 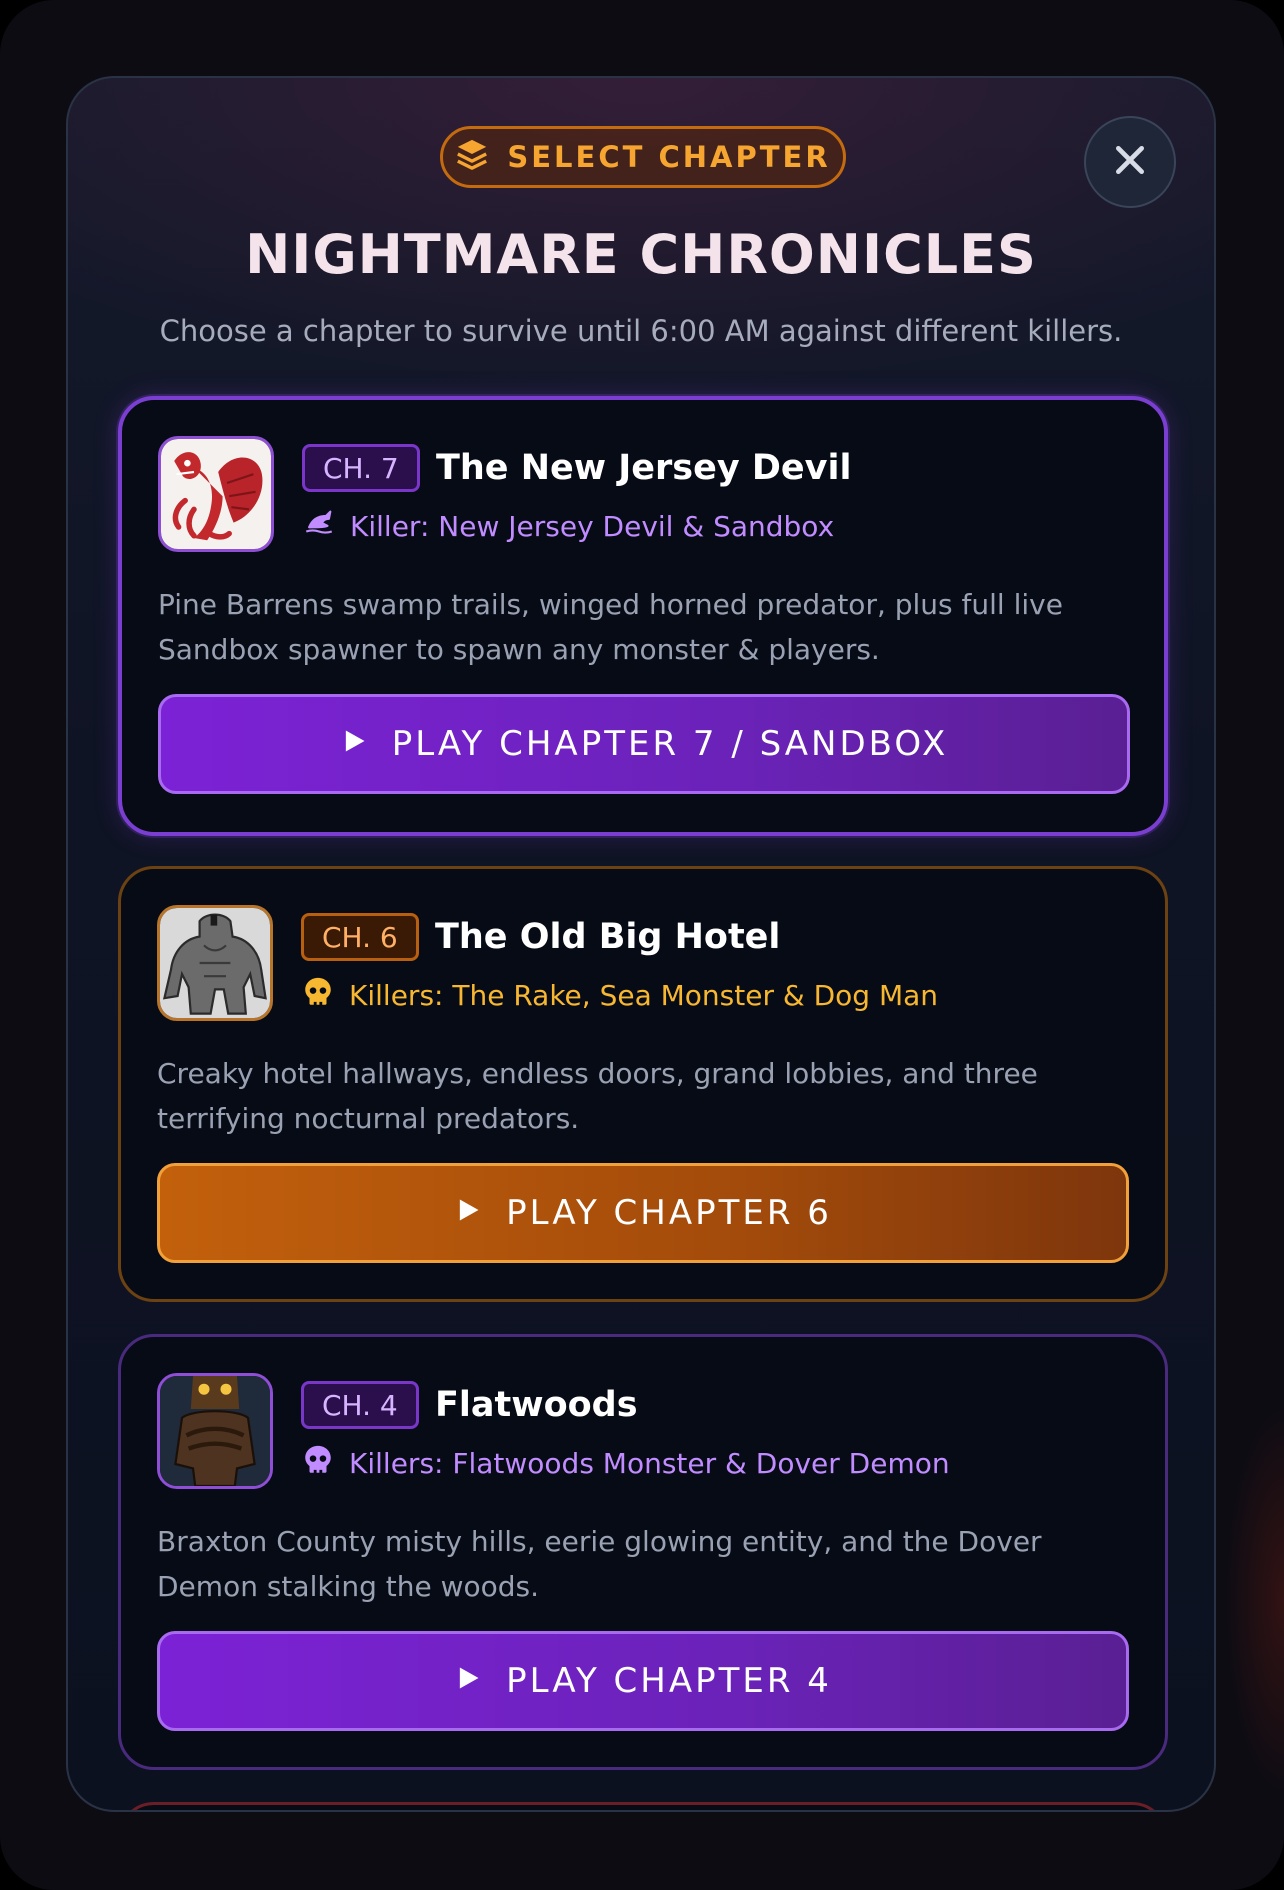 What do you see at coordinates (644, 995) in the screenshot?
I see `killer-text: Killers: The Rake, Sea Monster & Dog Man` at bounding box center [644, 995].